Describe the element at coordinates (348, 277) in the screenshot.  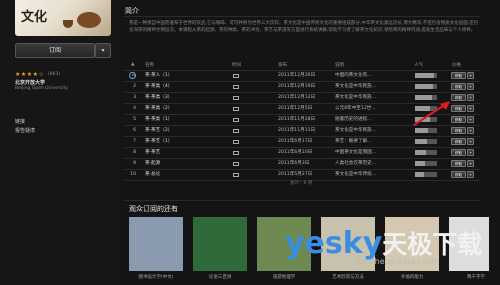
I see `also-subscribed-label: 艺术欣赏与方法` at that location.